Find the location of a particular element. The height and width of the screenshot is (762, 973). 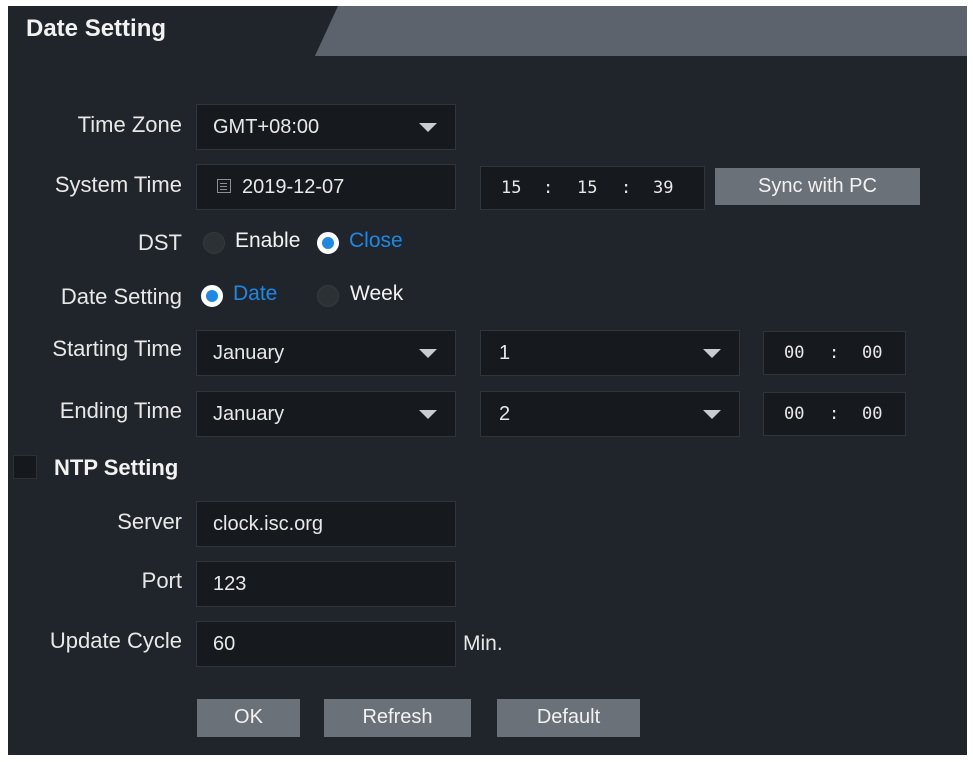

panel-header: Date Setting is located at coordinates (487, 31).